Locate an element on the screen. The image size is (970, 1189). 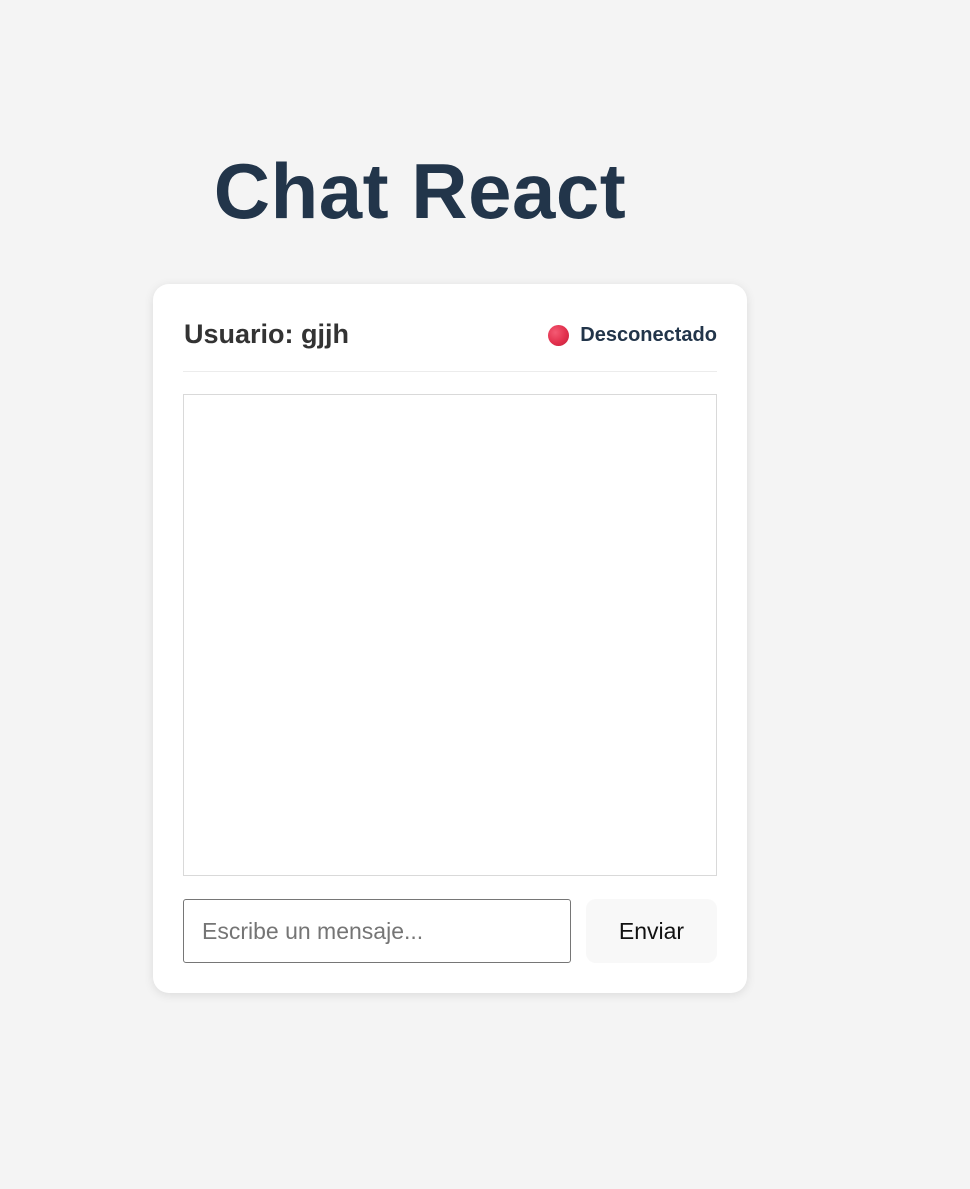
message-composer: Enviar is located at coordinates (450, 931).